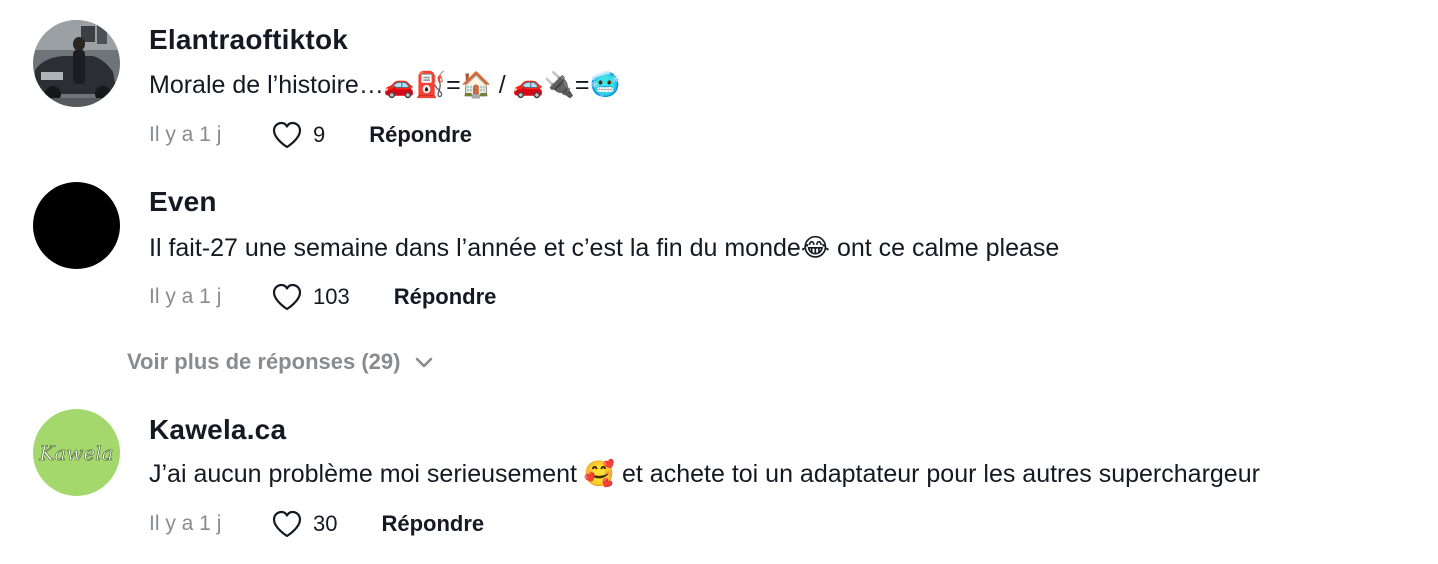 Image resolution: width=1438 pixels, height=564 pixels. Describe the element at coordinates (217, 430) in the screenshot. I see `comment-username: Kawela.ca` at that location.